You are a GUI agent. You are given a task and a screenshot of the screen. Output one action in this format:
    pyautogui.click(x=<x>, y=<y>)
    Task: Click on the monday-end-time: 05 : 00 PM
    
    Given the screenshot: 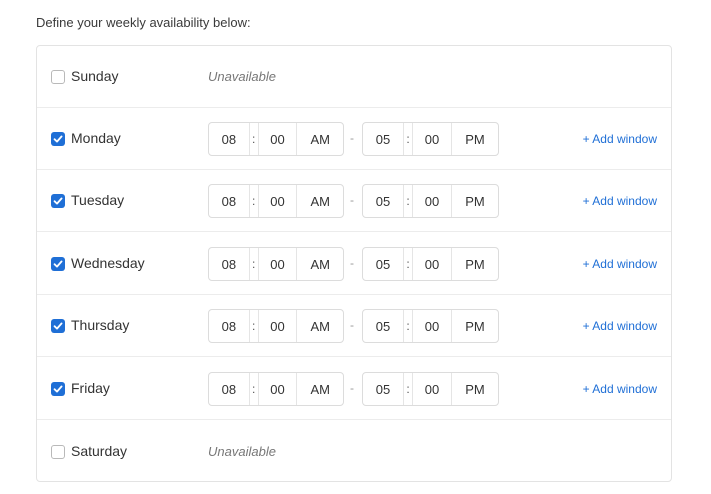 What is the action you would take?
    pyautogui.click(x=430, y=139)
    